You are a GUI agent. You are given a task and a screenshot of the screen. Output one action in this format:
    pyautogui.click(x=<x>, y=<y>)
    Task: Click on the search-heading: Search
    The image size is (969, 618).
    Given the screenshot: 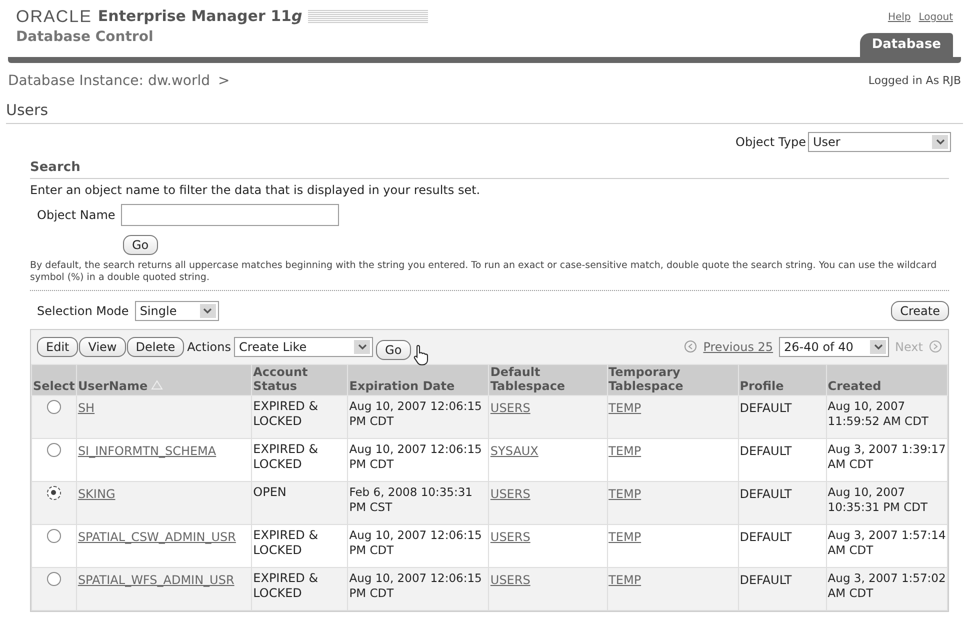 What is the action you would take?
    pyautogui.click(x=55, y=167)
    